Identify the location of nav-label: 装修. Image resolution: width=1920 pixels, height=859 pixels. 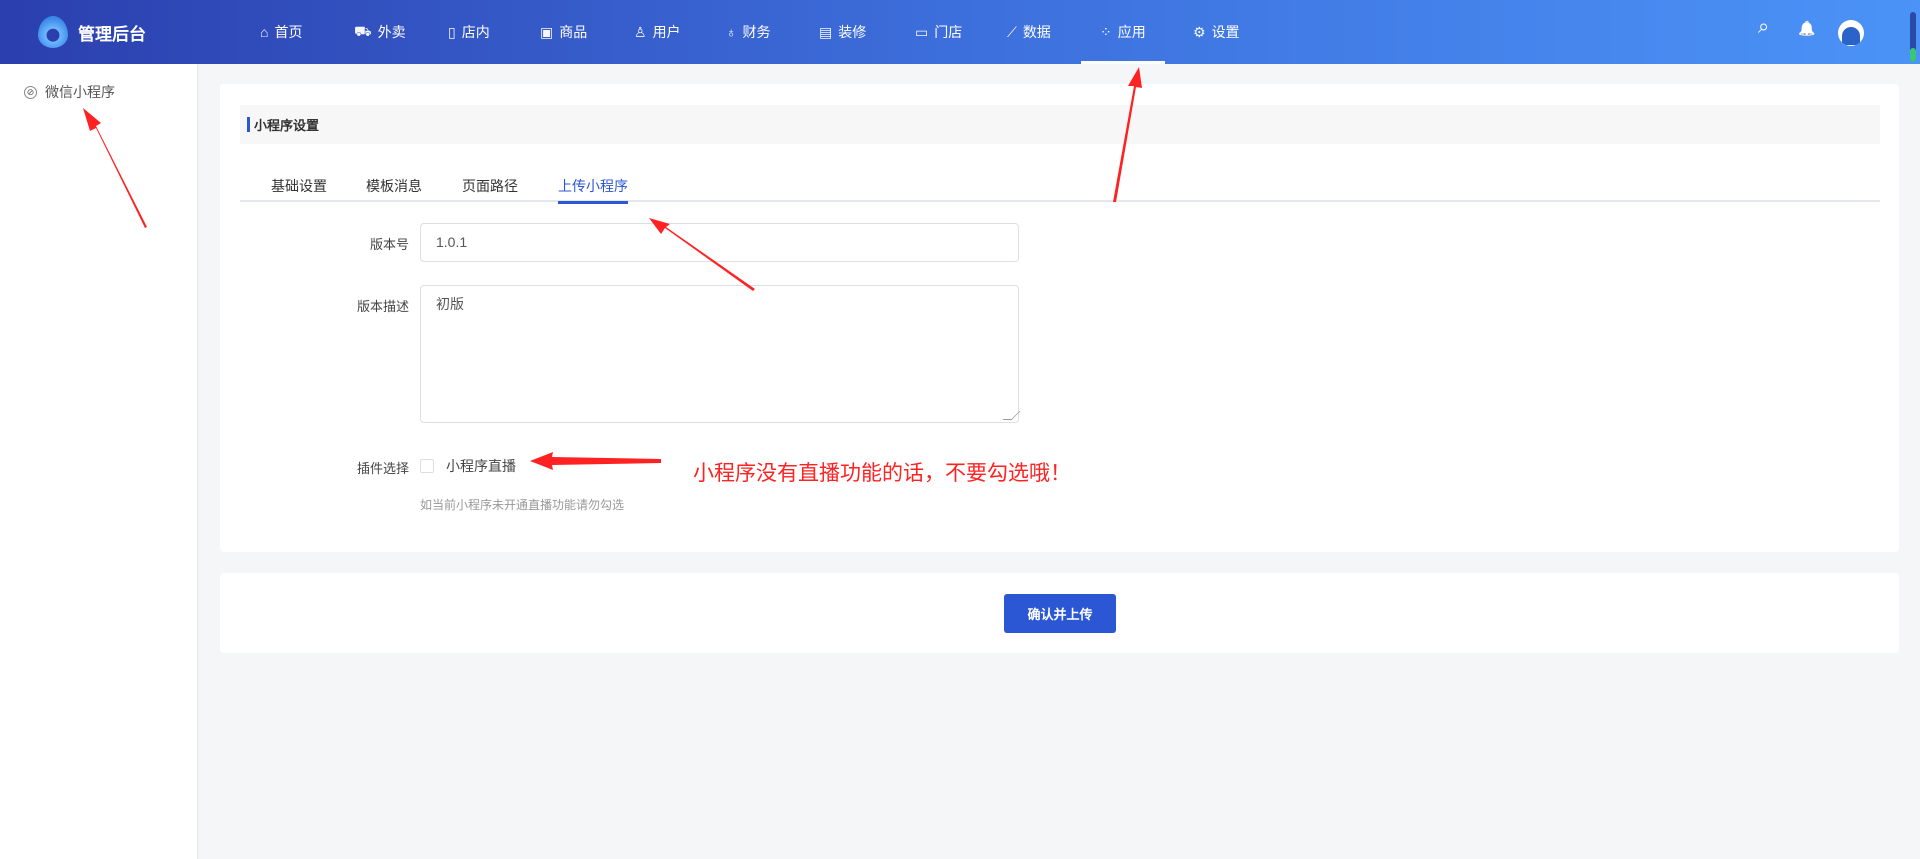
(852, 32).